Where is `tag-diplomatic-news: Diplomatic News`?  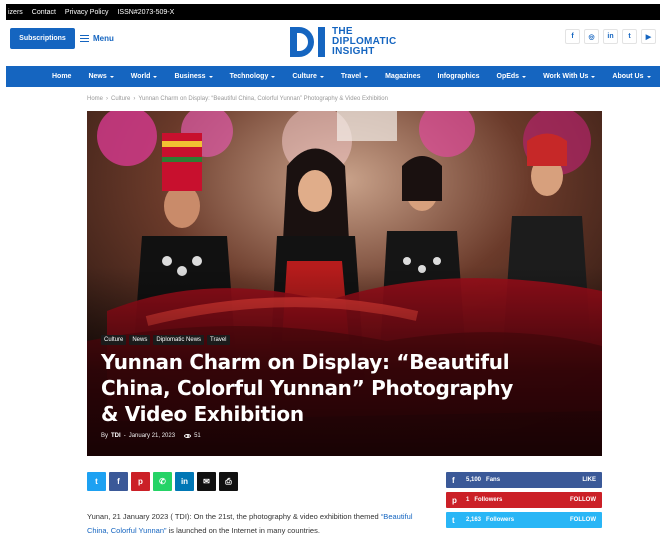 tag-diplomatic-news: Diplomatic News is located at coordinates (179, 340).